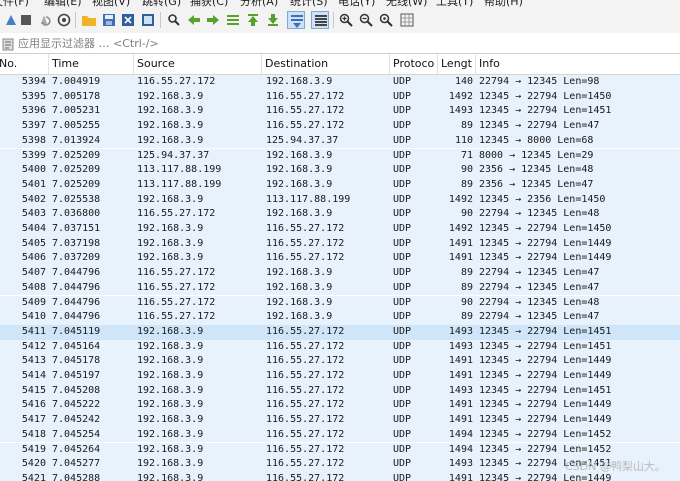  Describe the element at coordinates (386, 20) in the screenshot. I see `zoom-normal-icon` at that location.